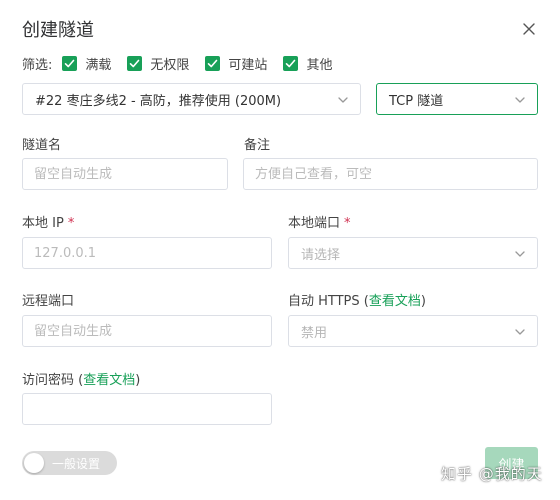 The image size is (560, 500). What do you see at coordinates (395, 301) in the screenshot?
I see `auto-https-docs-link: 查看文档` at bounding box center [395, 301].